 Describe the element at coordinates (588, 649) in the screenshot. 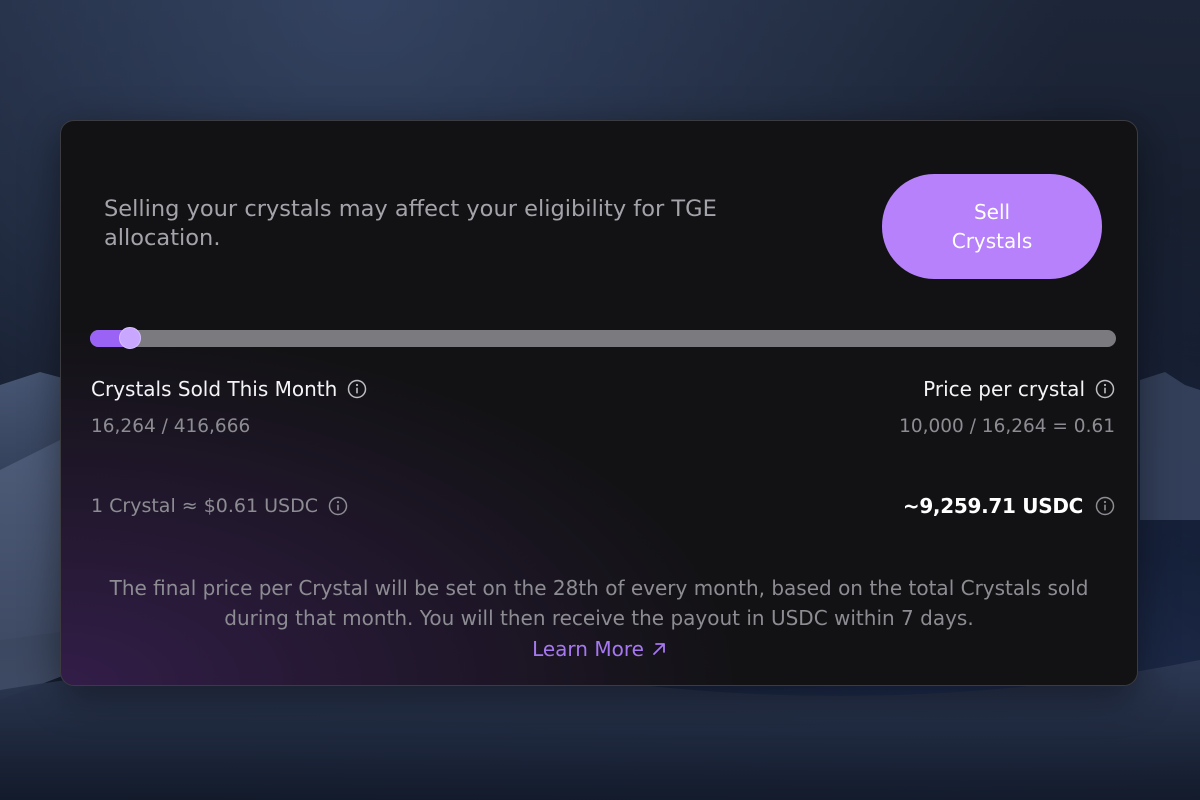

I see `learn-more-label: Learn More` at that location.